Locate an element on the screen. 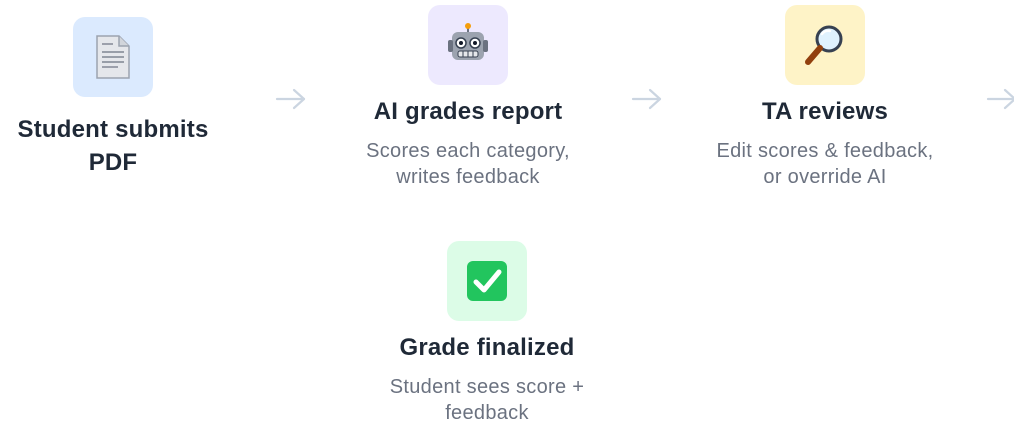  step-student-submits: Student submits PDF is located at coordinates (113, 98).